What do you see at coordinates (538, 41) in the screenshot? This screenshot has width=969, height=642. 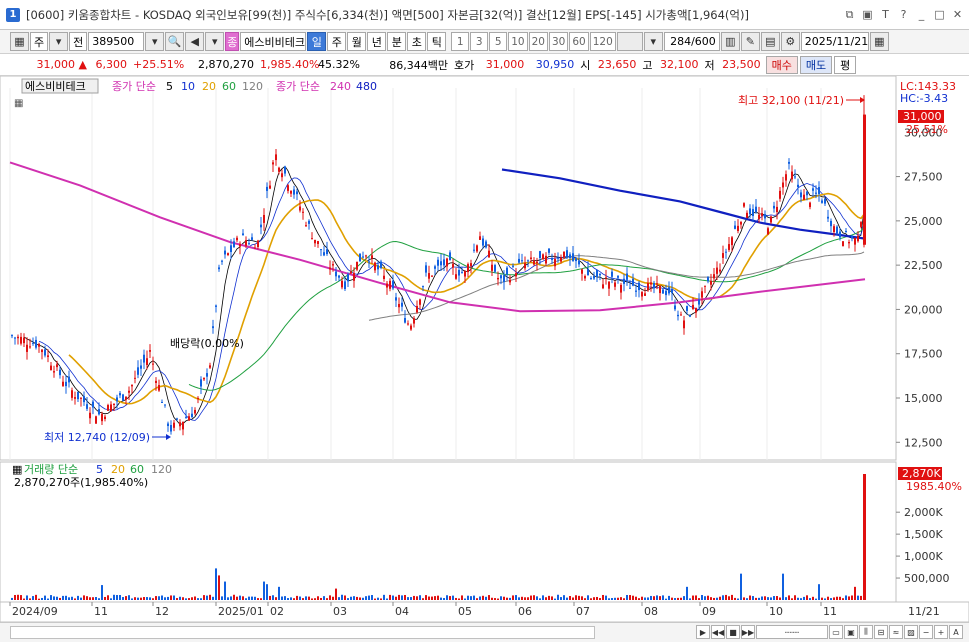 I see `interval-20: 20` at bounding box center [538, 41].